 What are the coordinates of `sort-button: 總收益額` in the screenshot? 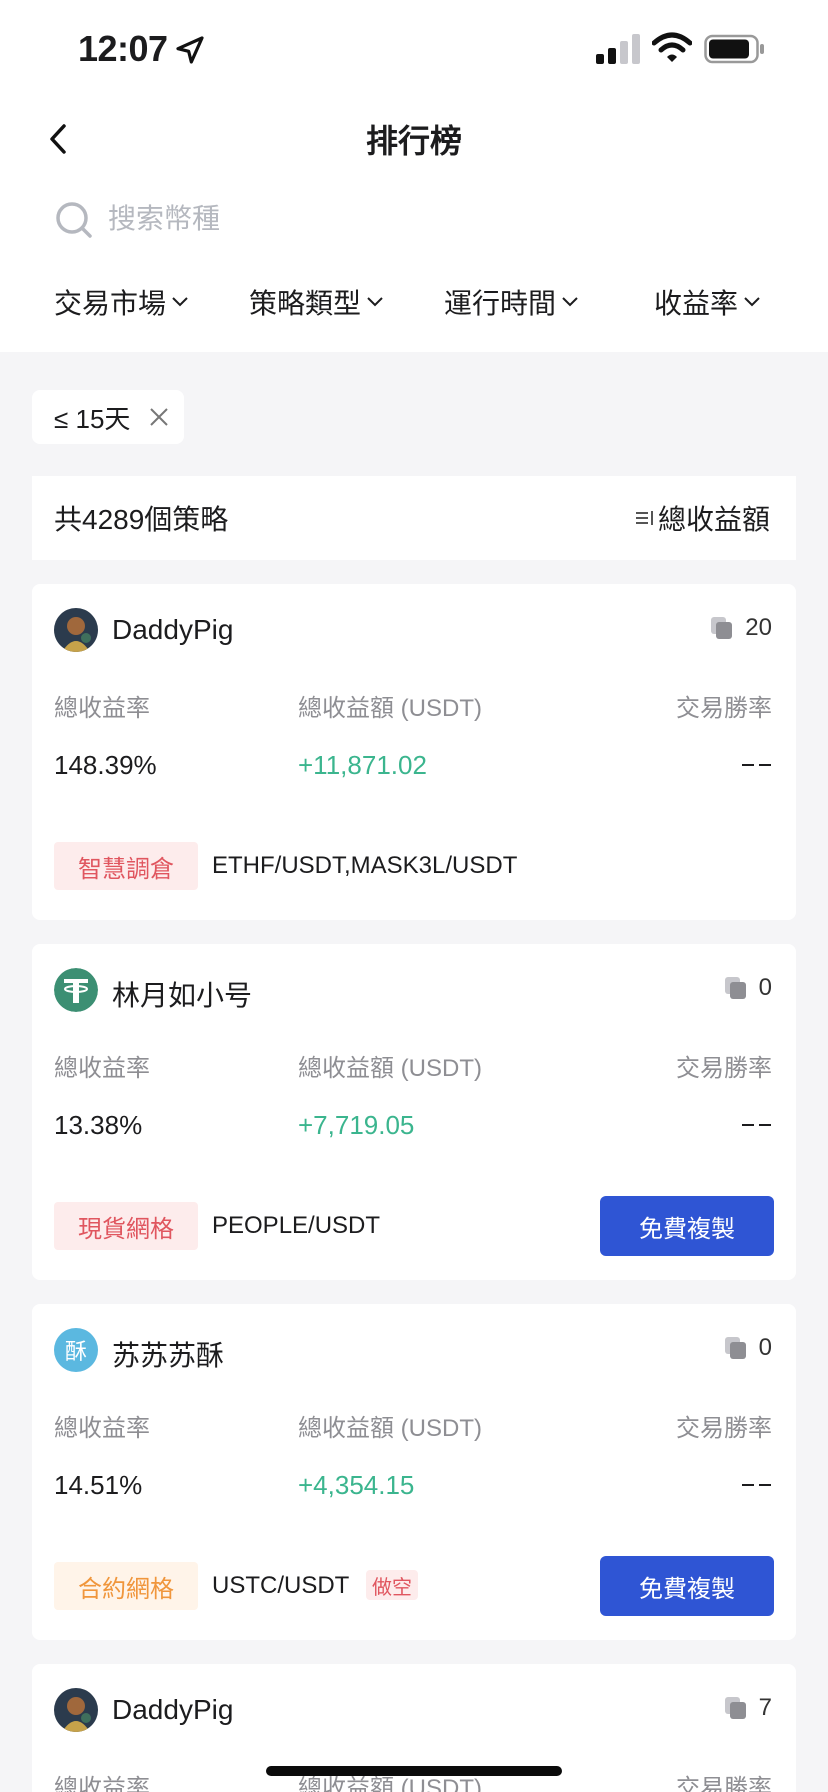 It's located at (702, 518).